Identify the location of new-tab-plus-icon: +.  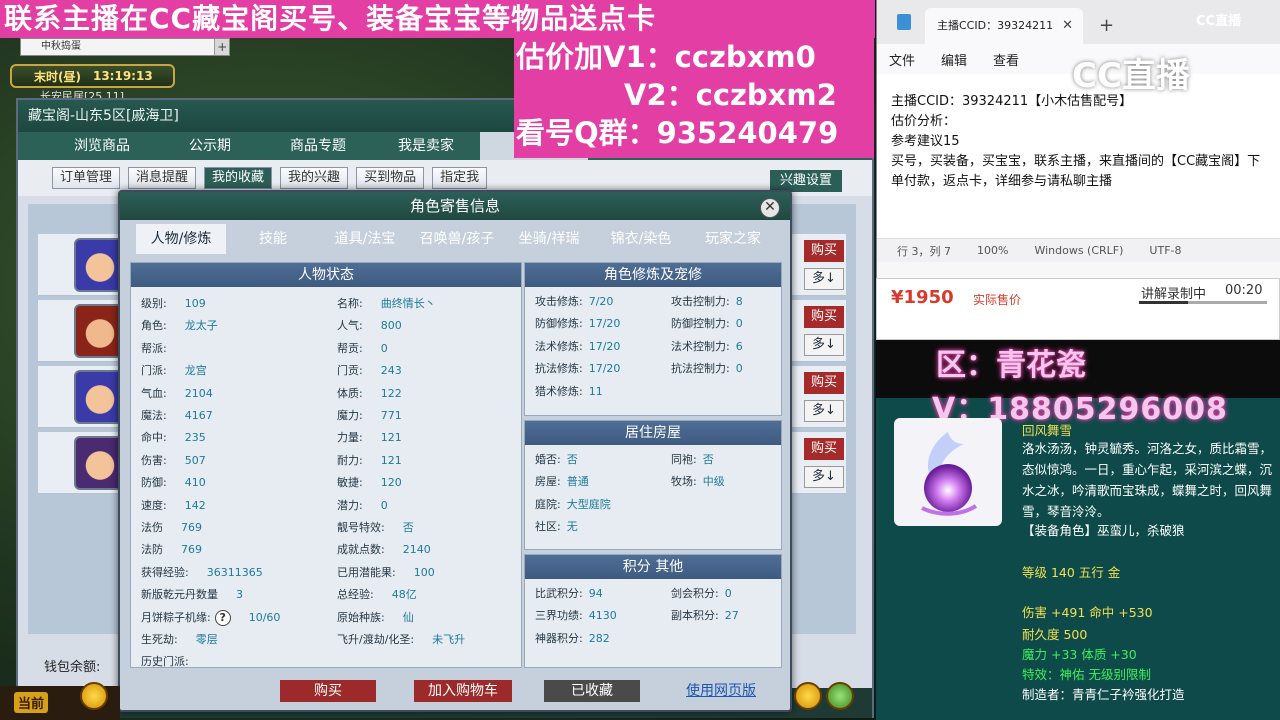
(1106, 25).